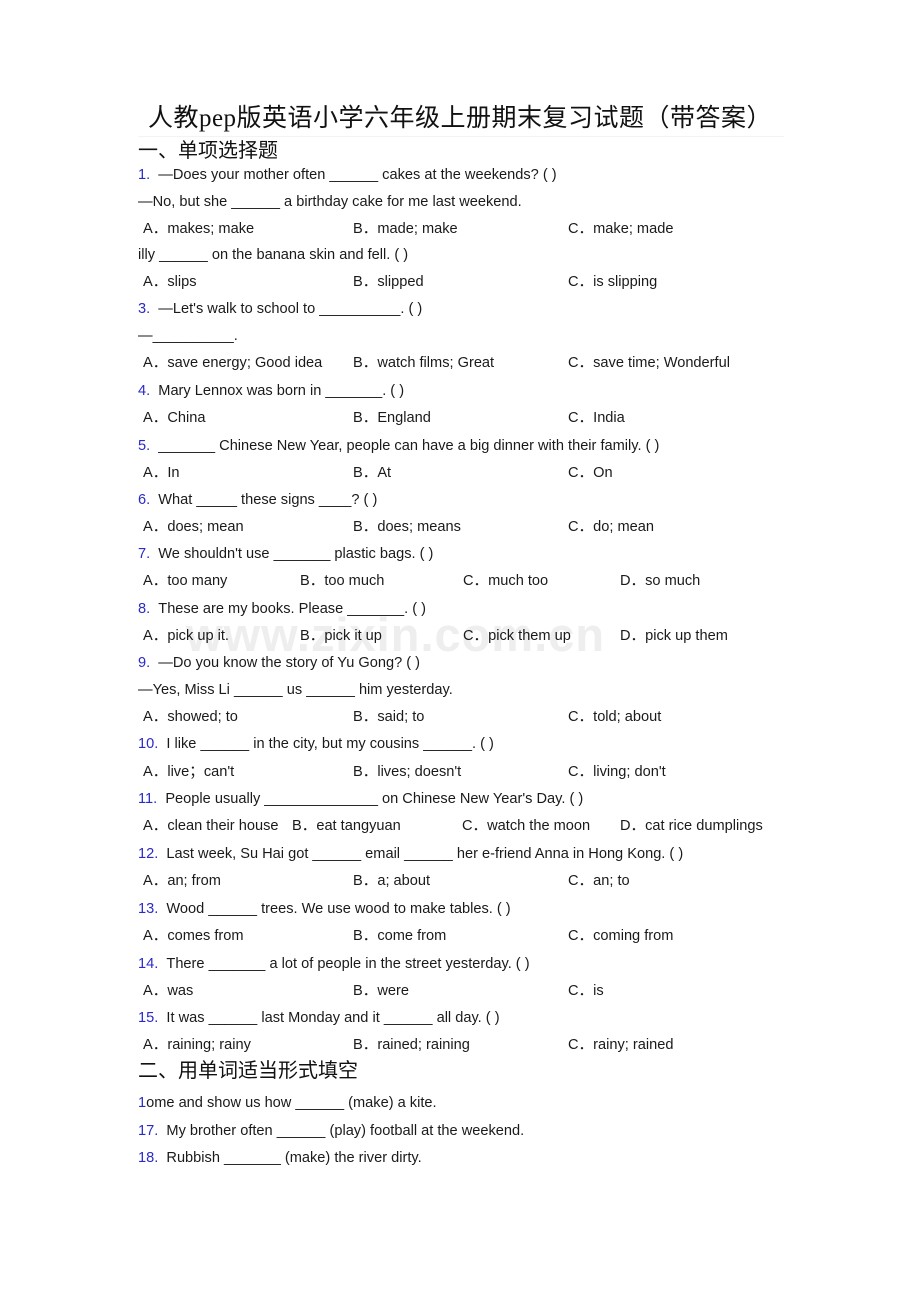 Image resolution: width=920 pixels, height=1302 pixels. What do you see at coordinates (268, 500) in the screenshot?
I see `question-text: What _____ these signs ____? ( )` at bounding box center [268, 500].